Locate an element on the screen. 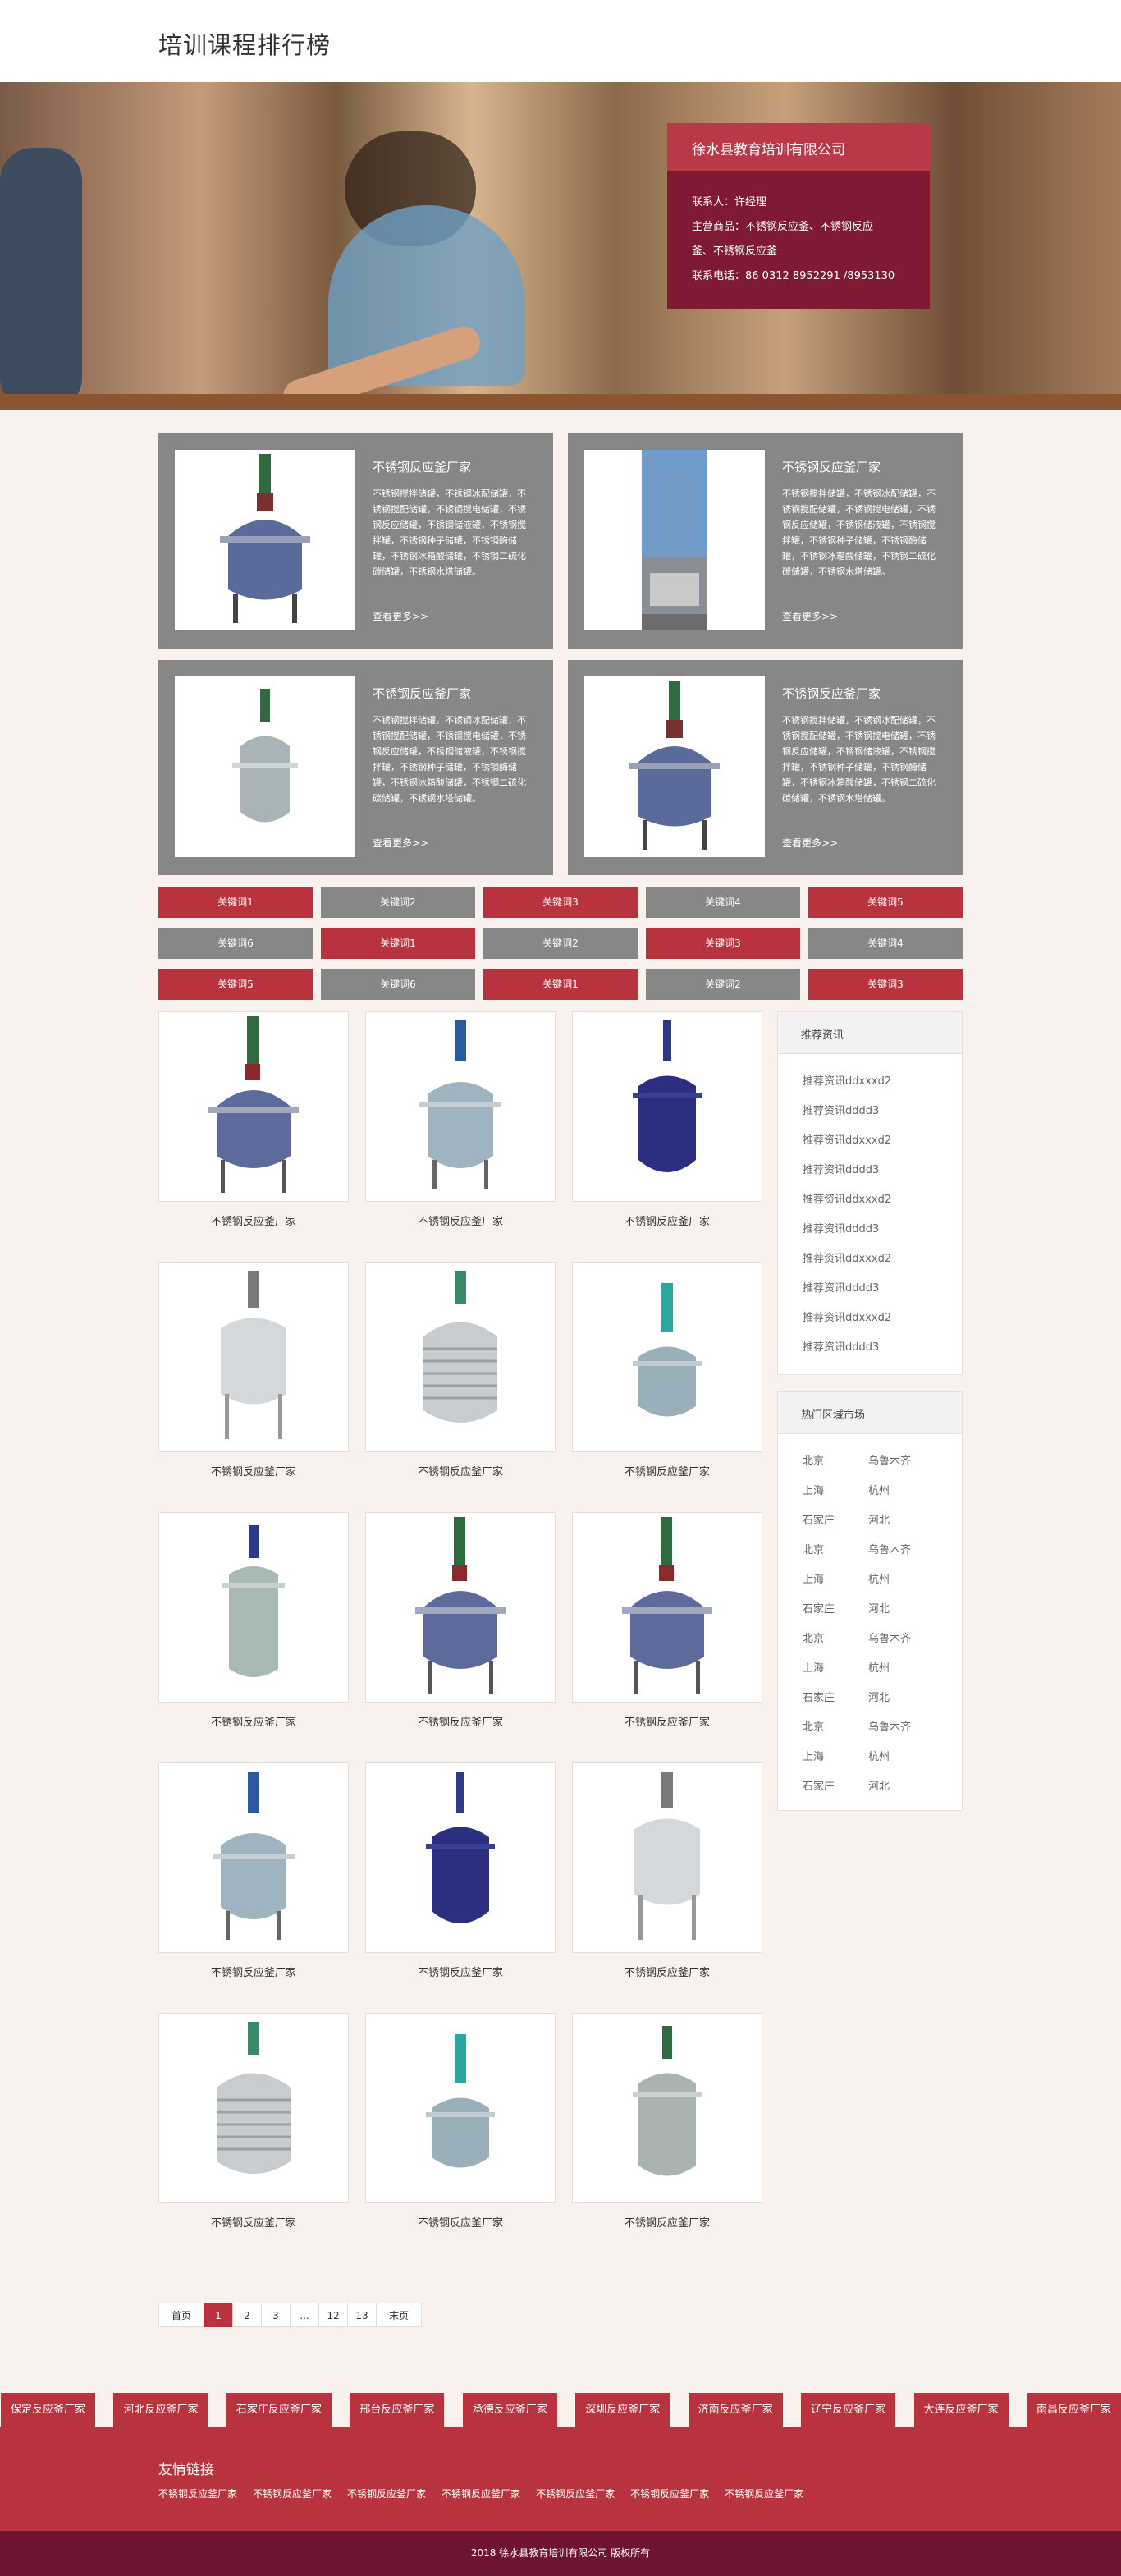 This screenshot has height=2576, width=1121. page-first-button: 首页 is located at coordinates (181, 2315).